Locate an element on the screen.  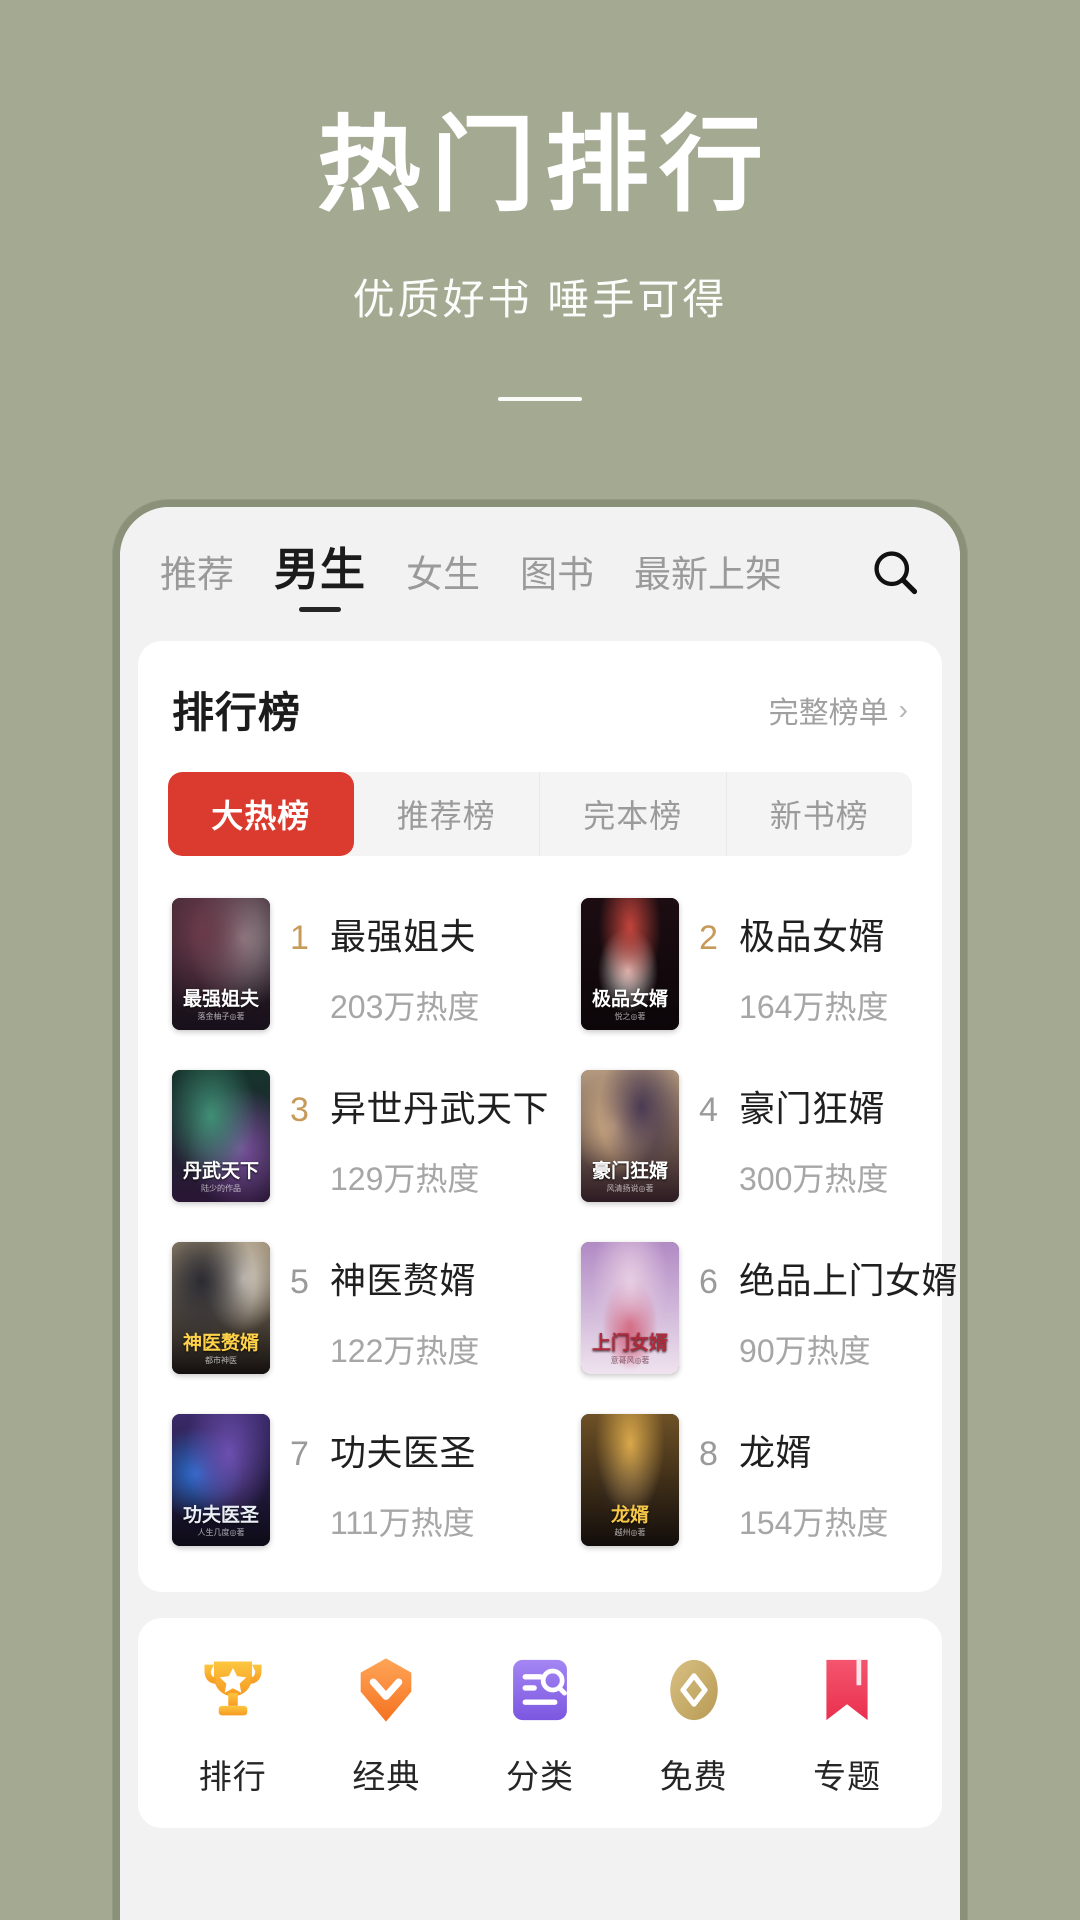
nav-item-fenlei: 分类 is located at coordinates (540, 1725).